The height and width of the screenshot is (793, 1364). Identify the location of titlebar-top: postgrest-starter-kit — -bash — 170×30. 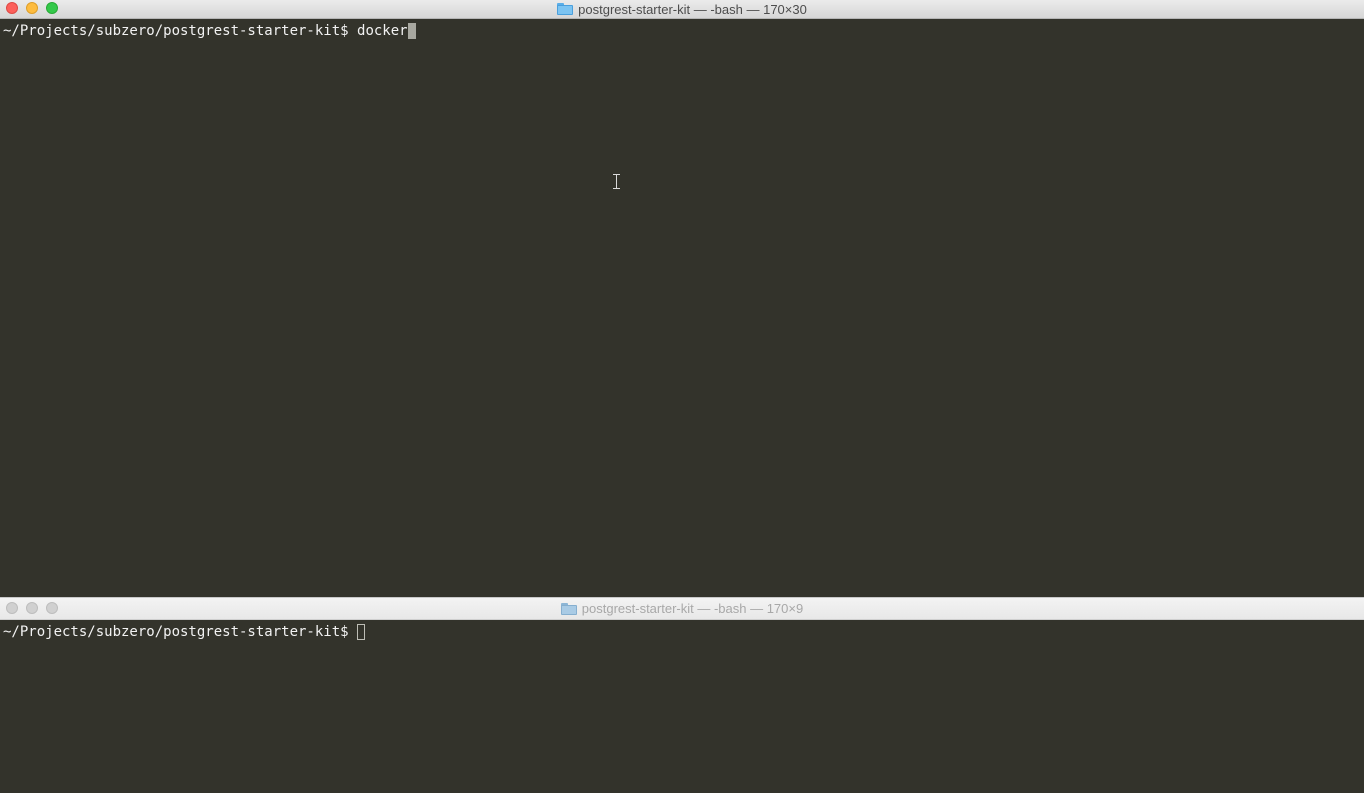
(682, 9).